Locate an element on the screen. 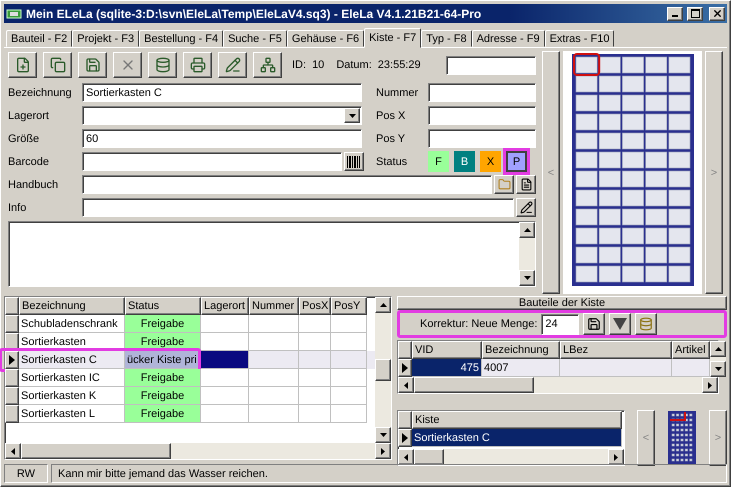  tab: Gehäuse - F6 is located at coordinates (325, 38).